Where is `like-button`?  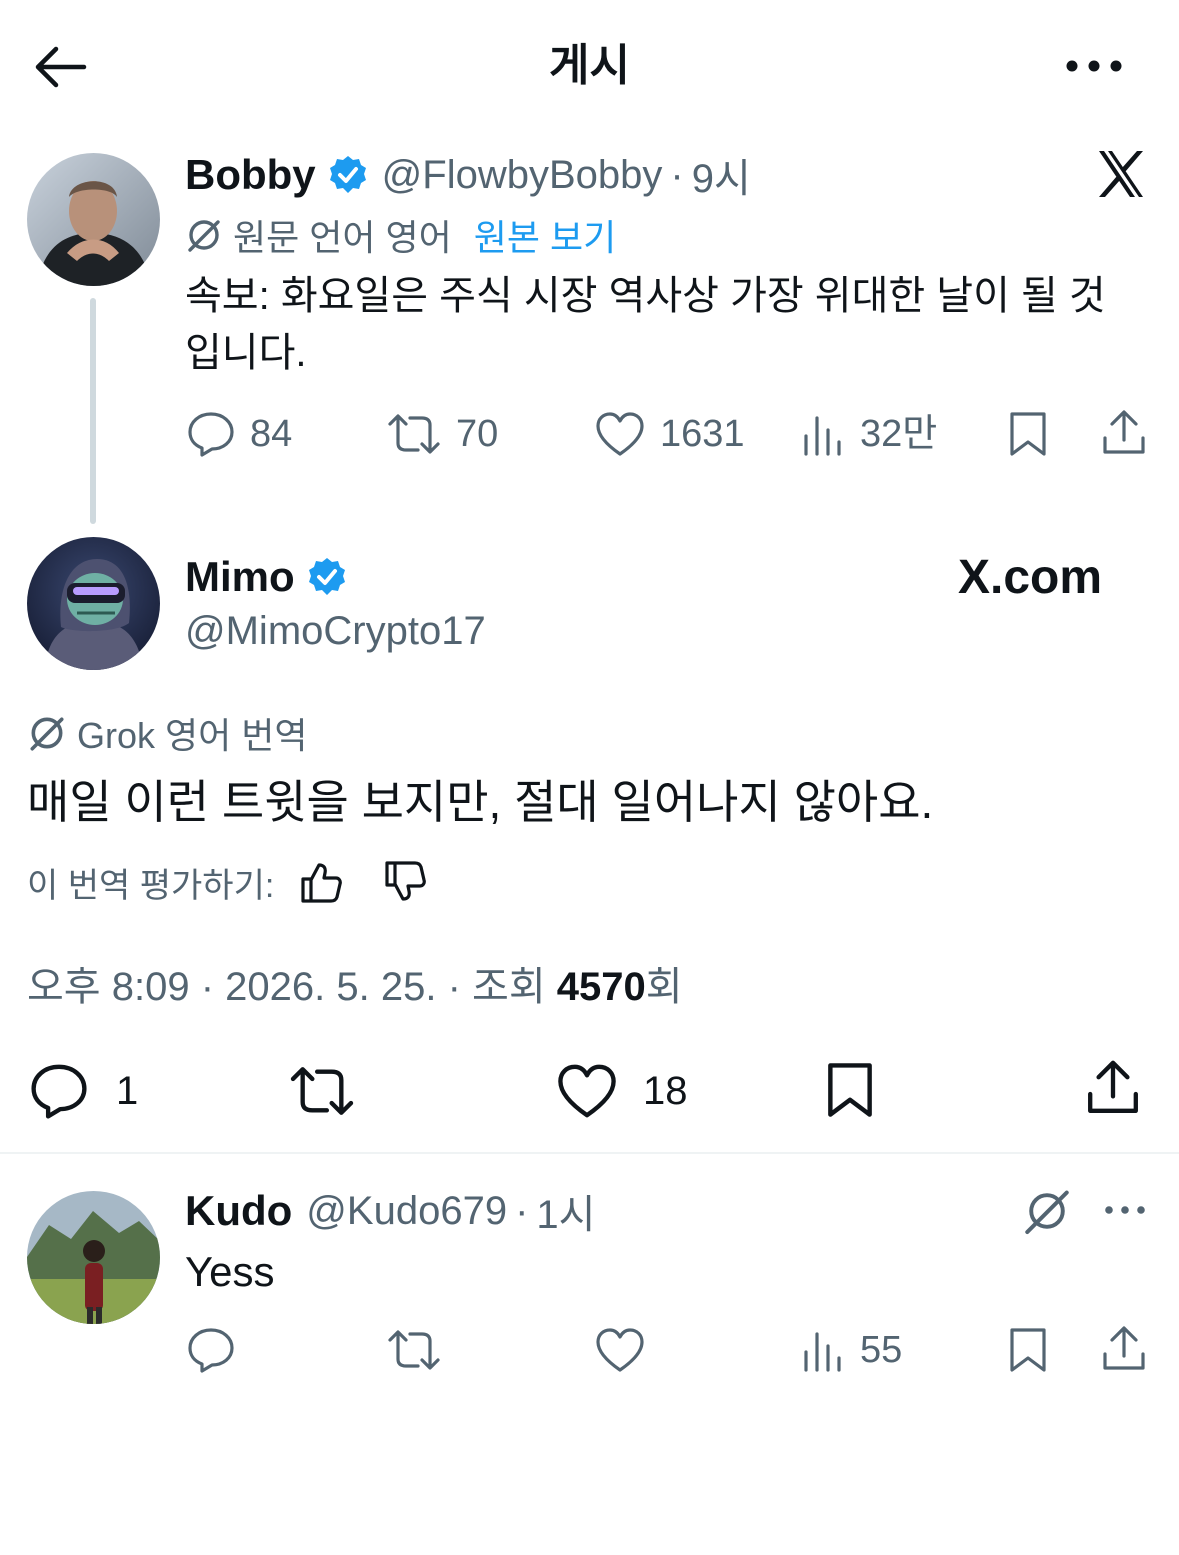 like-button is located at coordinates (620, 1350).